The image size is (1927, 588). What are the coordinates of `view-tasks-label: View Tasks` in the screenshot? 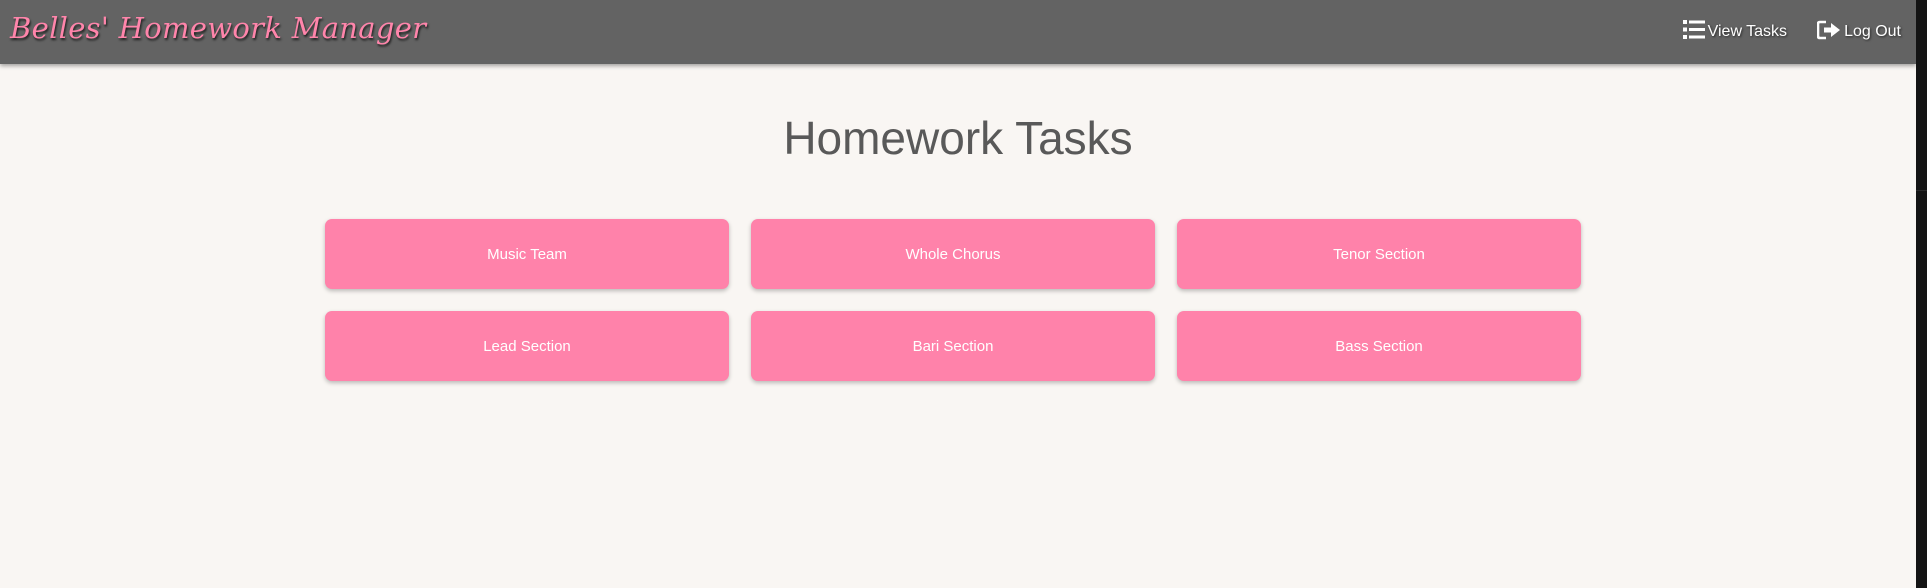 It's located at (1747, 31).